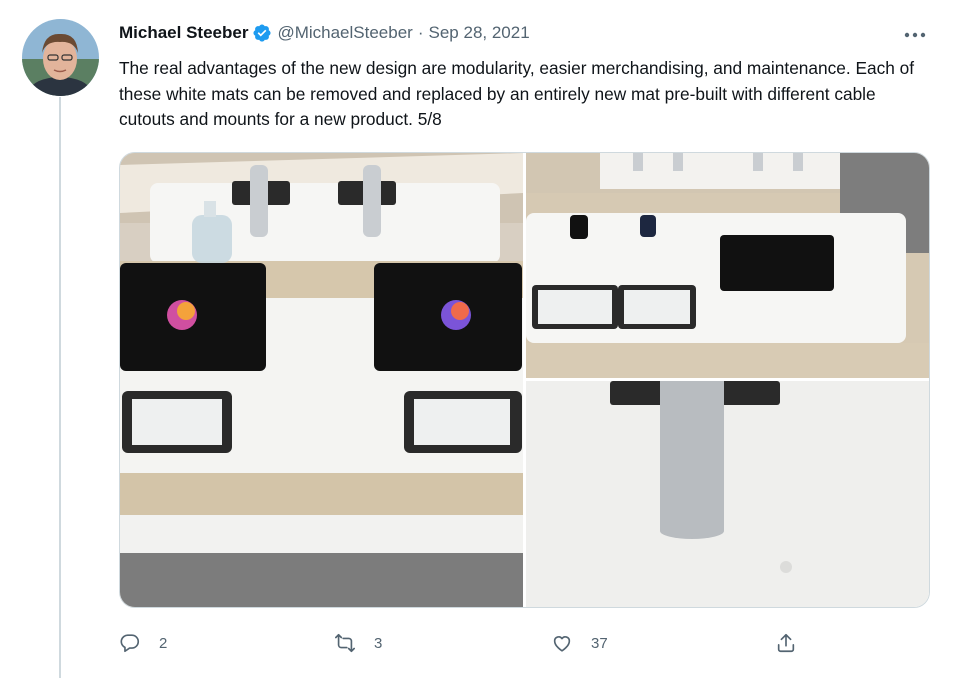 This screenshot has height=678, width=954. Describe the element at coordinates (599, 643) in the screenshot. I see `like-count: 37` at that location.